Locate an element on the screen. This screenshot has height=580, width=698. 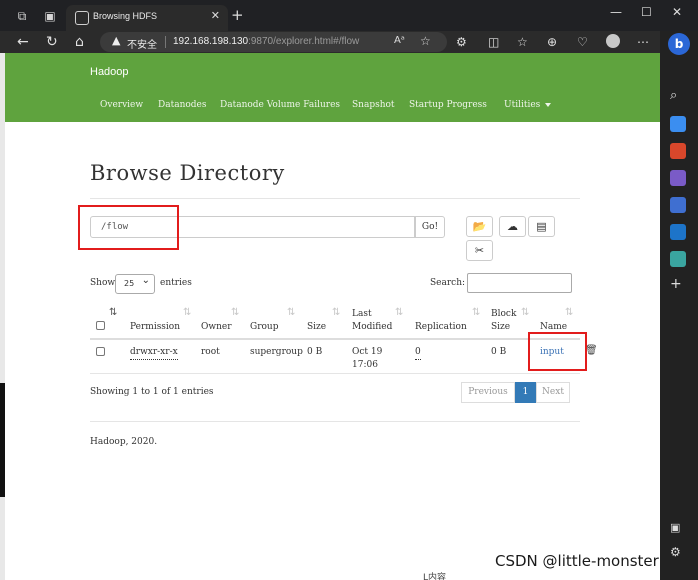
title-divider is located at coordinates (335, 198).